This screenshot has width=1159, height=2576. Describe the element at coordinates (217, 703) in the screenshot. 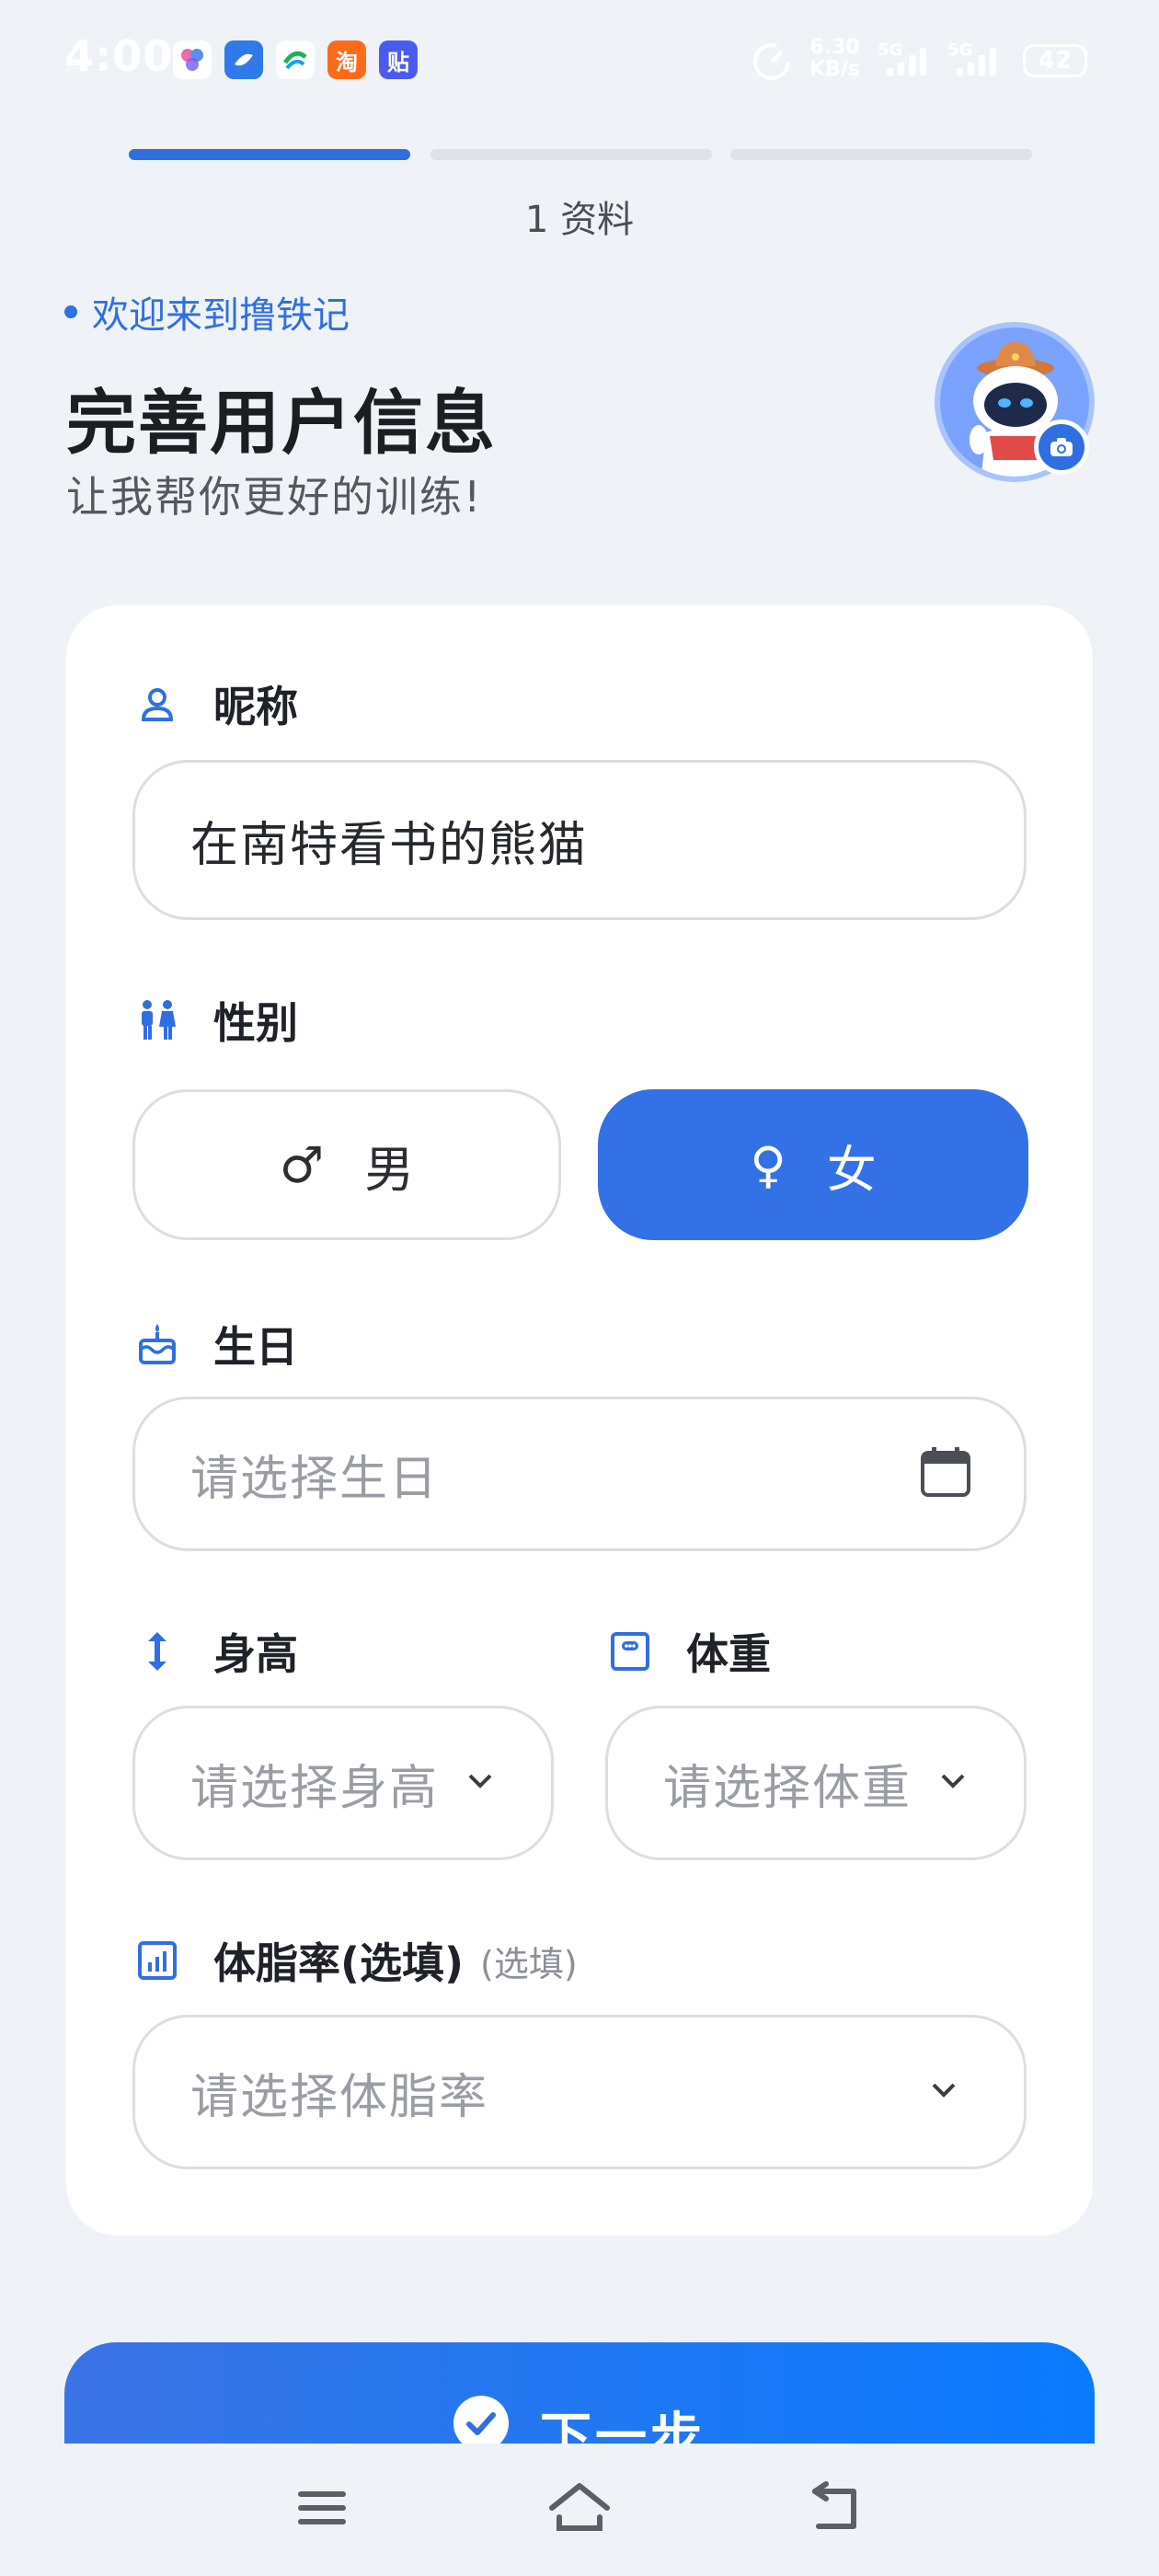

I see `nickname-label: 昵称` at that location.